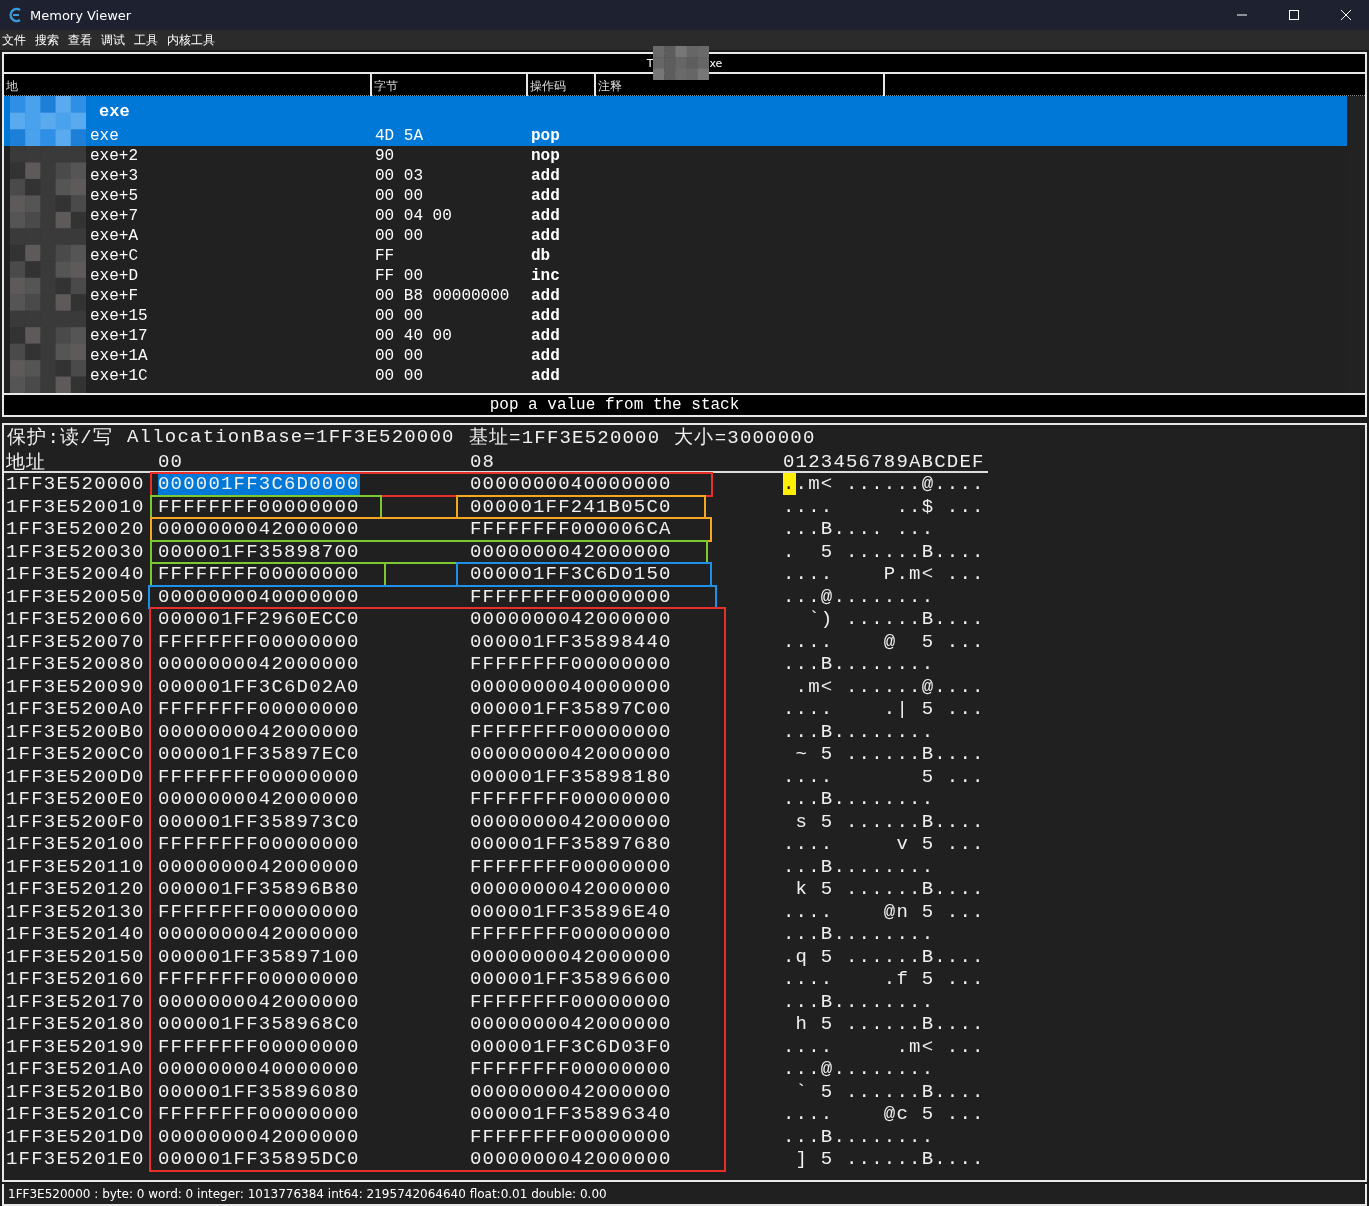 The width and height of the screenshot is (1369, 1206). I want to click on address-cell-text: 1FF3E520020, so click(75, 529).